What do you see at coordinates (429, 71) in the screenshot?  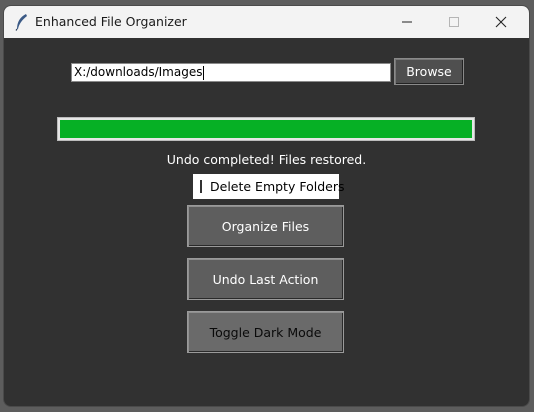 I see `browse-button: Browse` at bounding box center [429, 71].